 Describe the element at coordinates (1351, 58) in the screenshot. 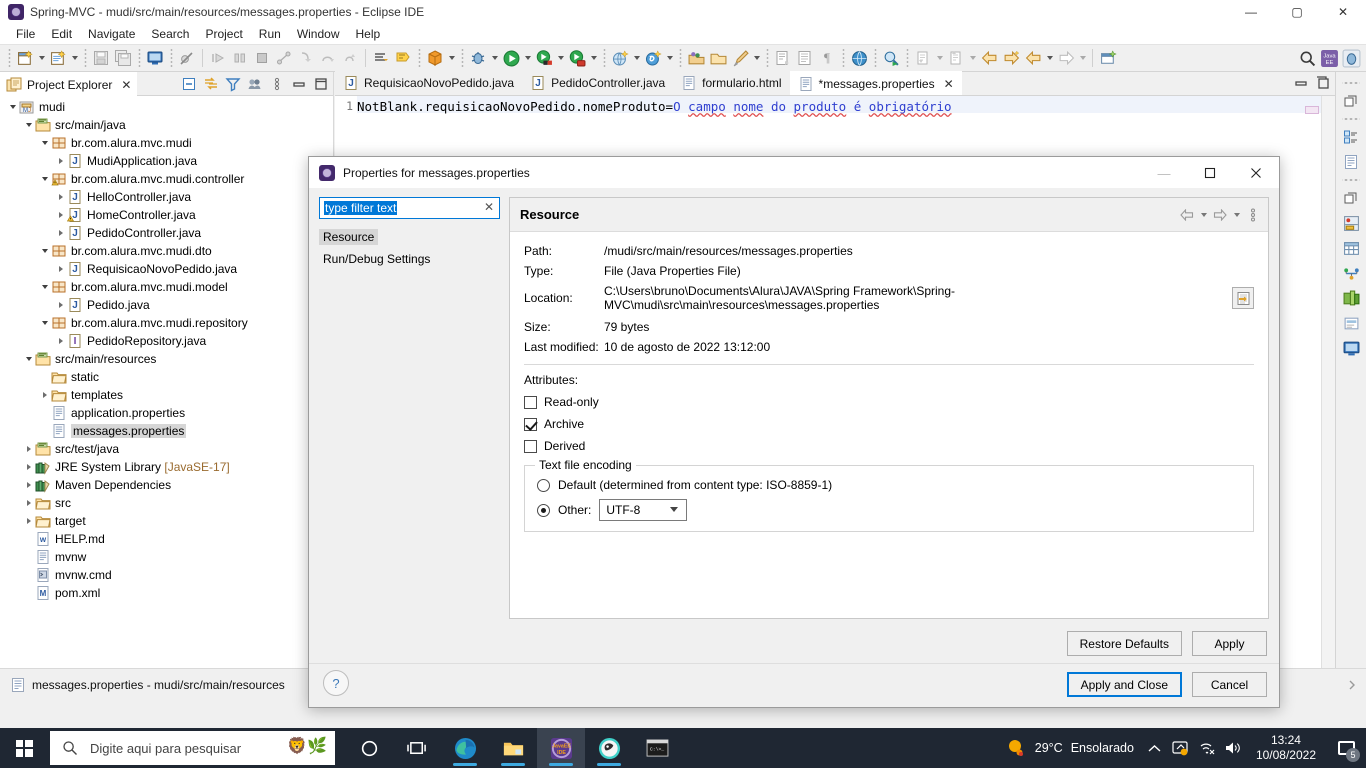

I see `perspective-debug-icon` at that location.